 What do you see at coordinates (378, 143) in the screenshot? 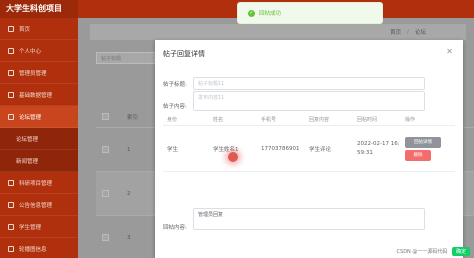
I see `cell-time-line1: 2022-02-17 16:` at bounding box center [378, 143].